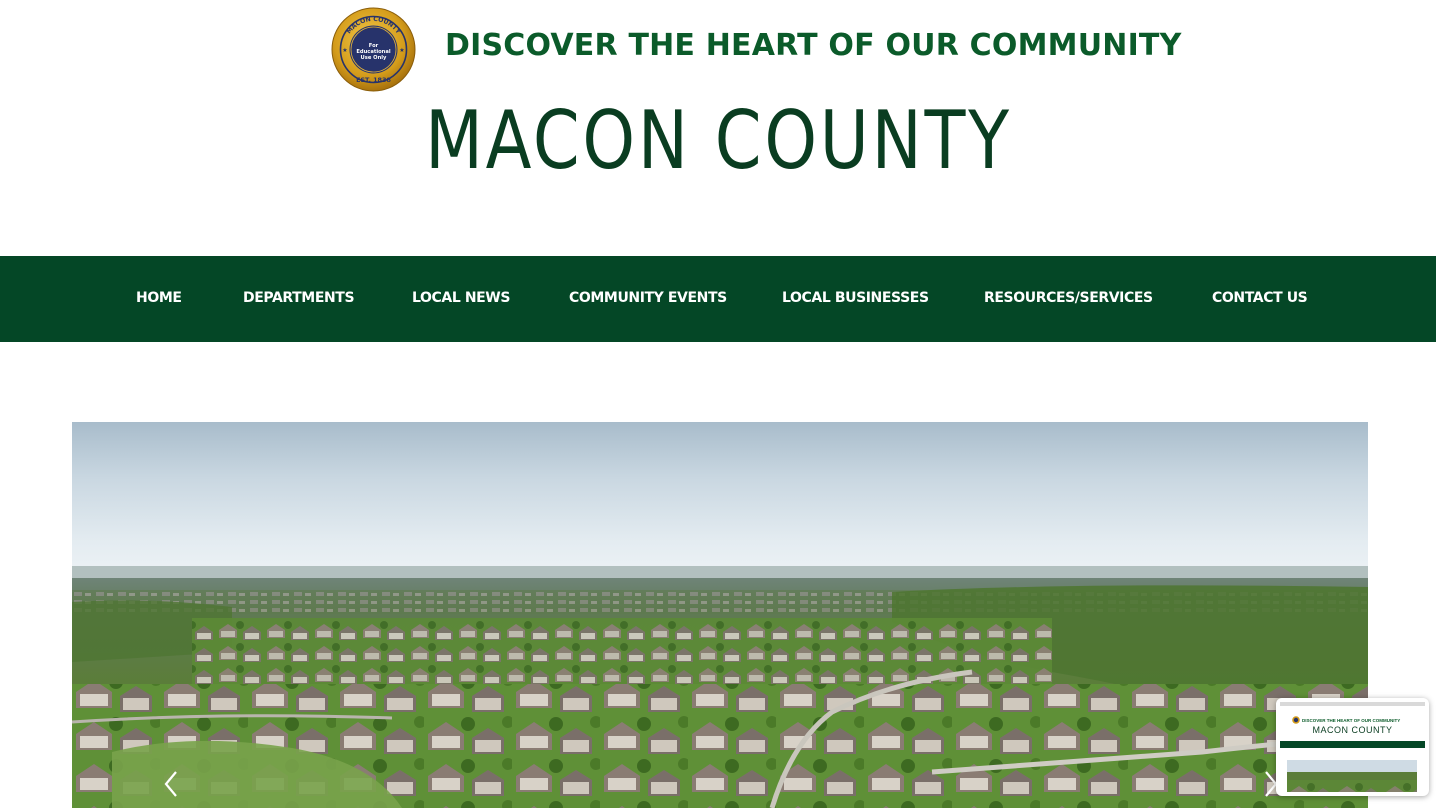  What do you see at coordinates (373, 80) in the screenshot?
I see `seal-bottom-text: EST. 1838` at bounding box center [373, 80].